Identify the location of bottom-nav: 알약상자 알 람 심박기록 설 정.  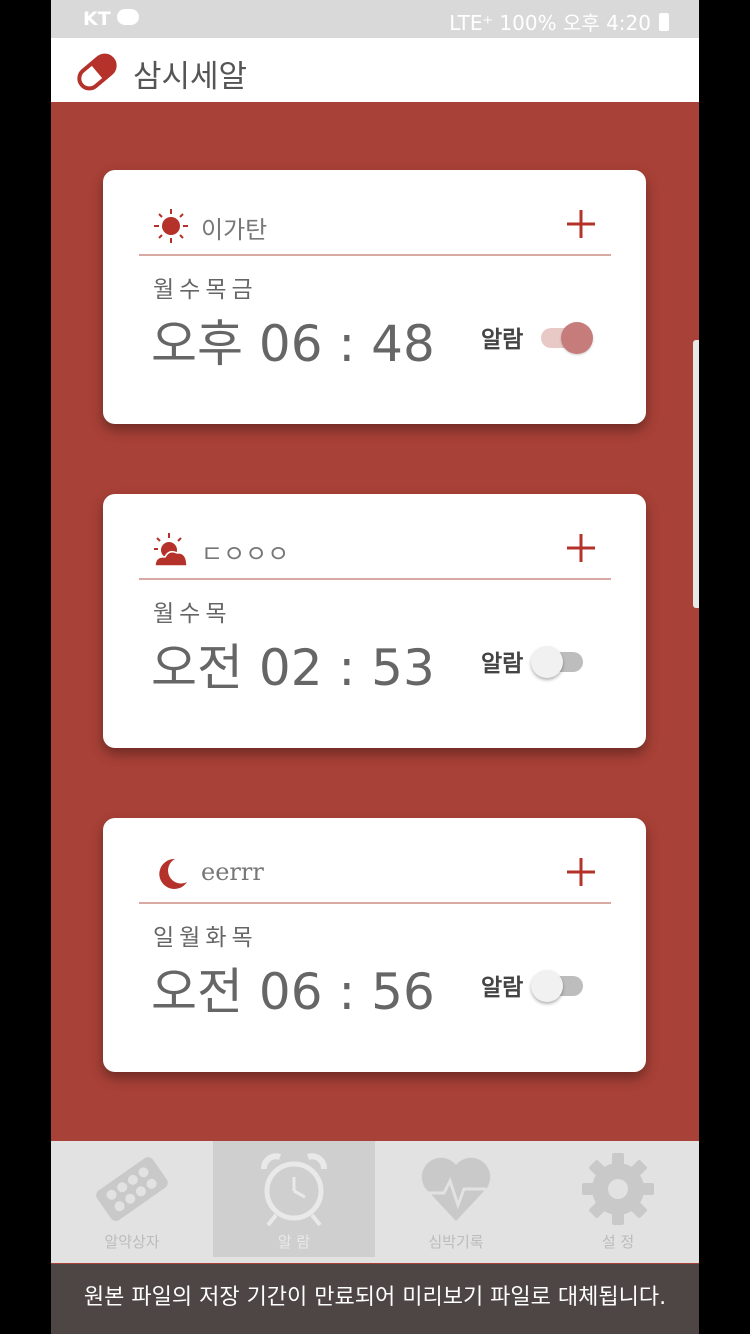
(375, 1202).